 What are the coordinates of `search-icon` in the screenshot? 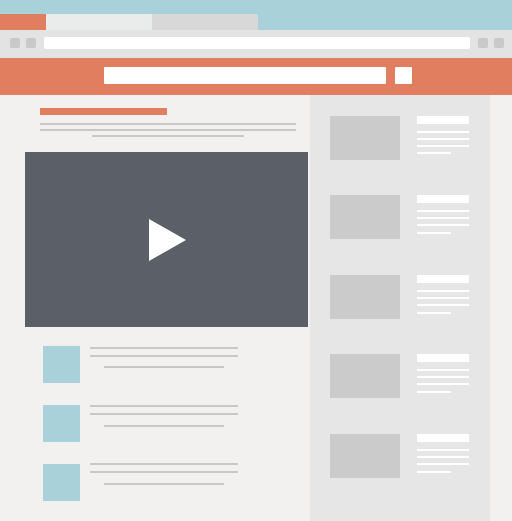 It's located at (403, 75).